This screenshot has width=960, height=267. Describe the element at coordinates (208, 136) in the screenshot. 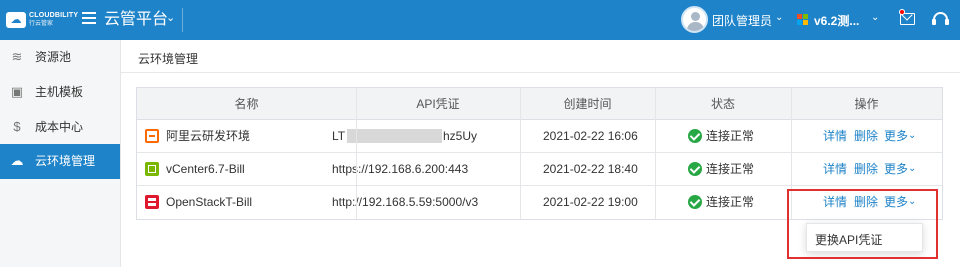

I see `env-name: 阿里云研发环境` at that location.